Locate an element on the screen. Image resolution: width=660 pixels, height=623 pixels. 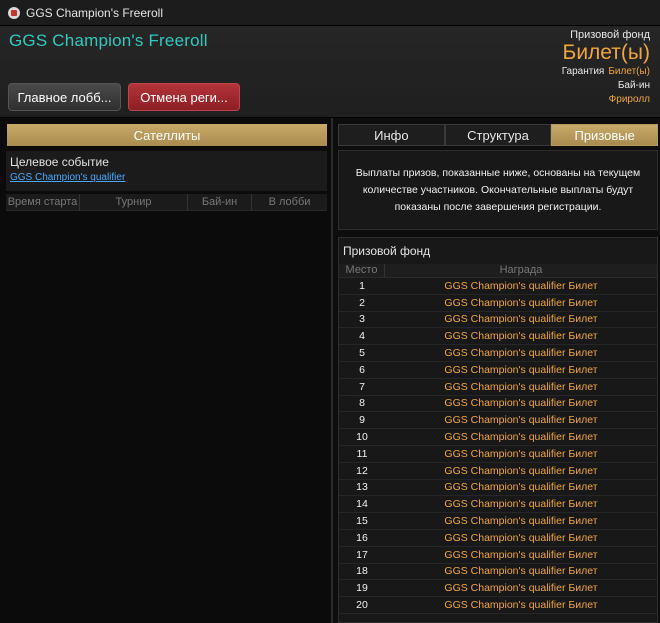
guarantee-label: Гарантия is located at coordinates (583, 71).